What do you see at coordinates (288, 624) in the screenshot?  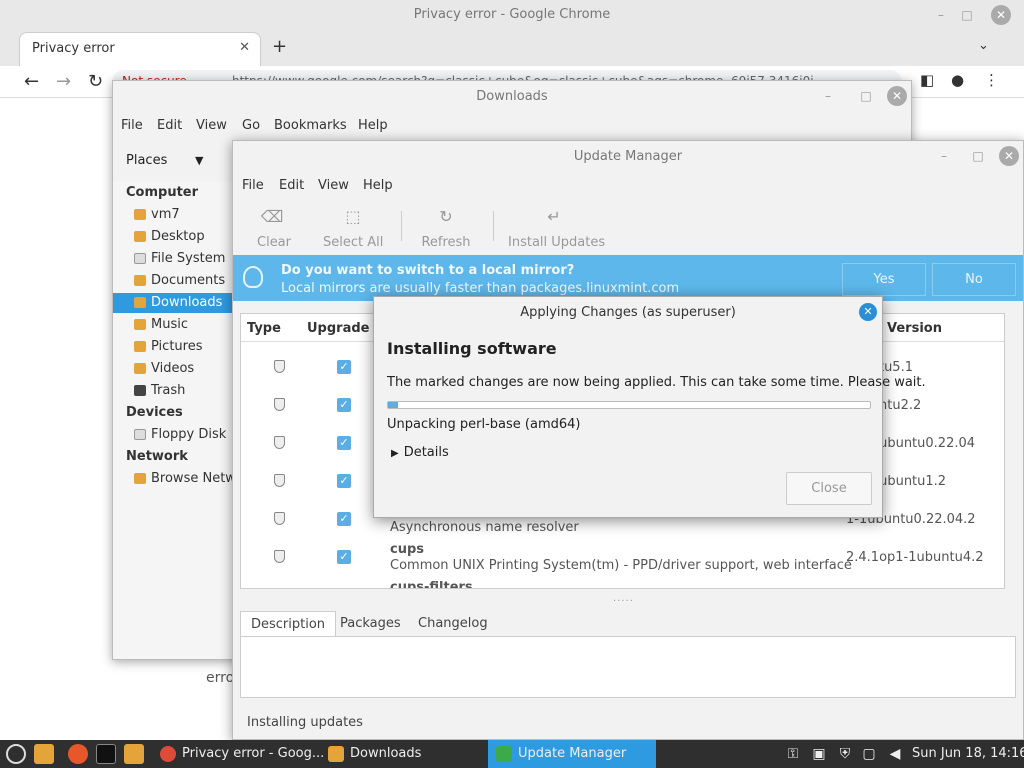 I see `tab-description: Description` at bounding box center [288, 624].